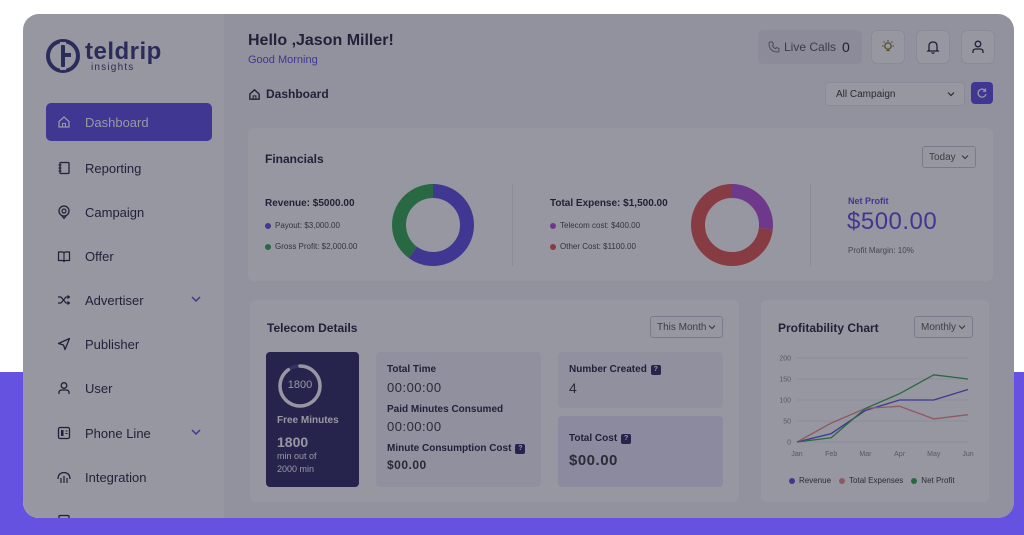 The height and width of the screenshot is (535, 1024). I want to click on sidebar-item-user: User, so click(129, 388).